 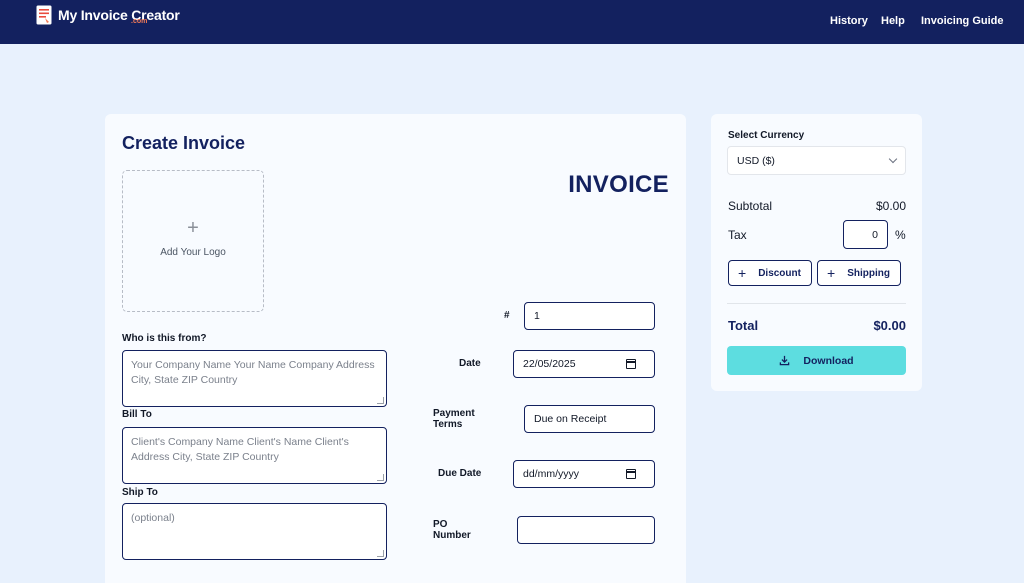 What do you see at coordinates (766, 135) in the screenshot?
I see `currency-label: Select Currency` at bounding box center [766, 135].